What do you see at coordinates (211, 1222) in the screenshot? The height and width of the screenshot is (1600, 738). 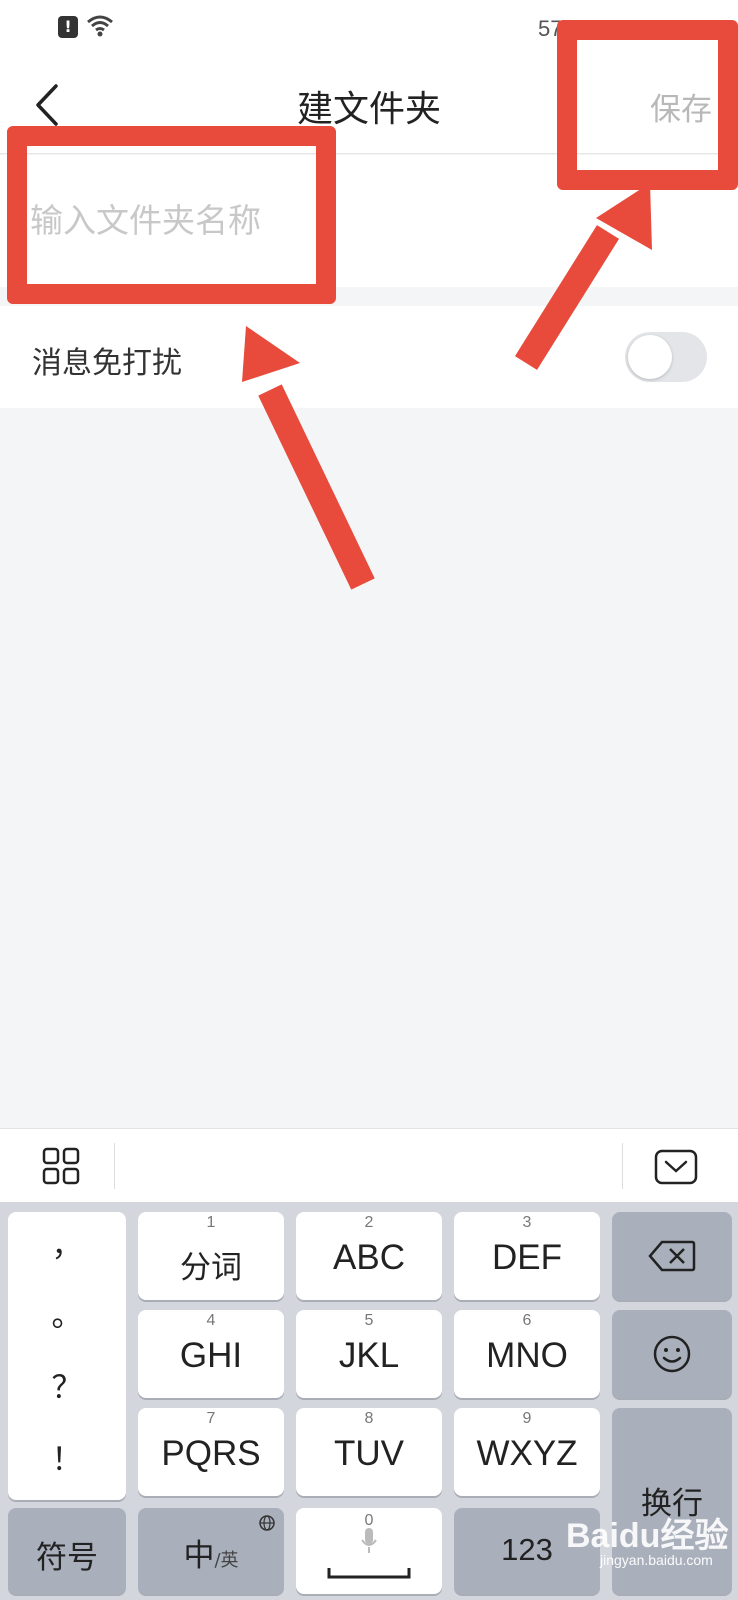 I see `key-number: 1` at bounding box center [211, 1222].